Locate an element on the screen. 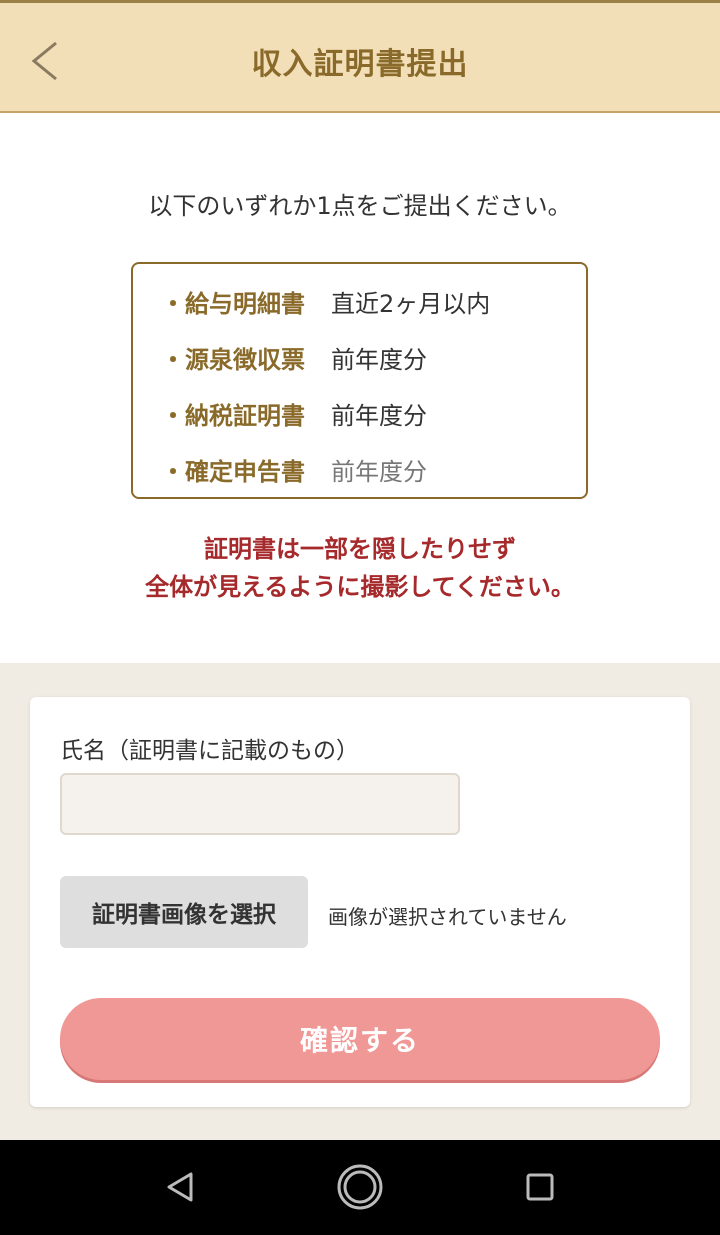  document-name: ・給与明細書 is located at coordinates (233, 303).